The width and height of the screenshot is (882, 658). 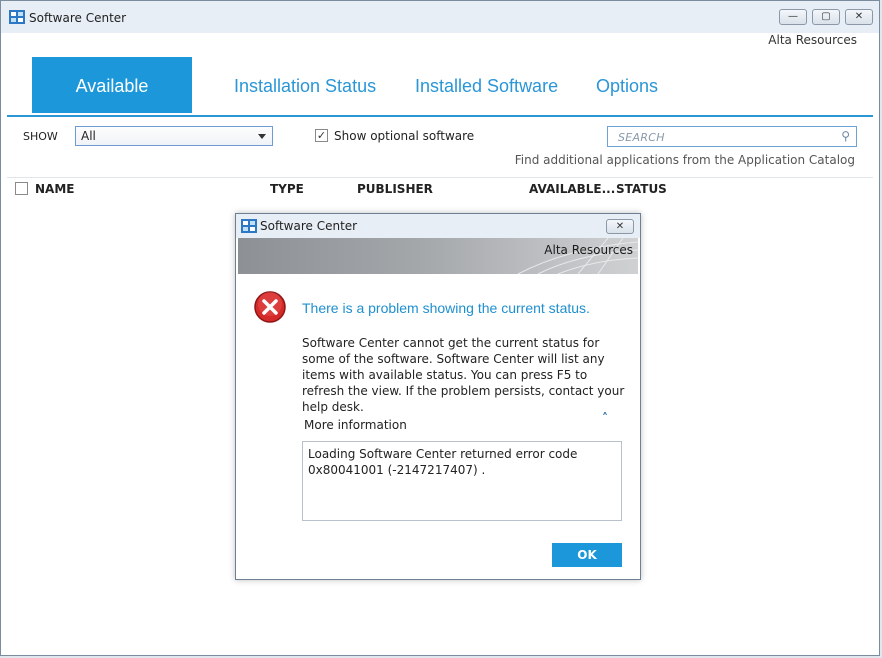 I want to click on error-icon, so click(x=270, y=307).